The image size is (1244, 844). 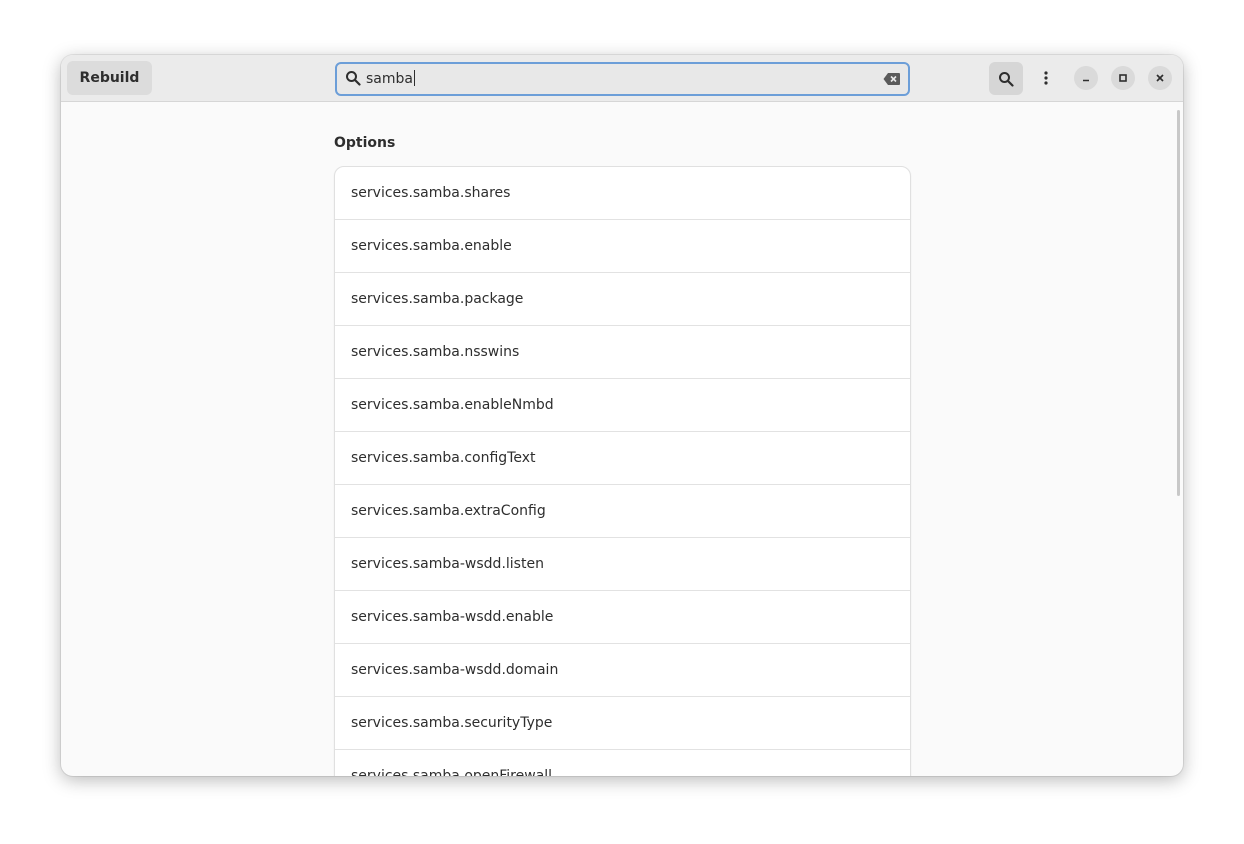 I want to click on list-item: services.samba.securityType, so click(x=622, y=723).